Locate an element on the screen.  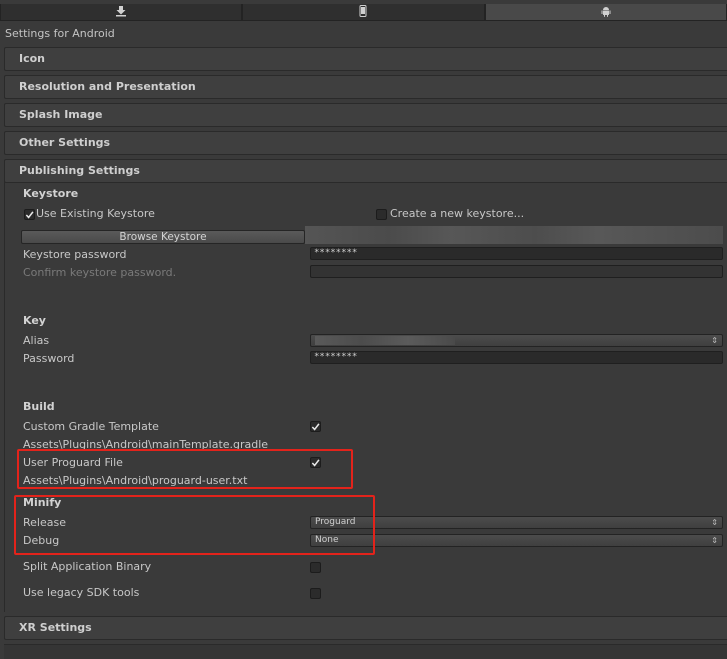
settings-title: Settings for Android is located at coordinates (60, 33).